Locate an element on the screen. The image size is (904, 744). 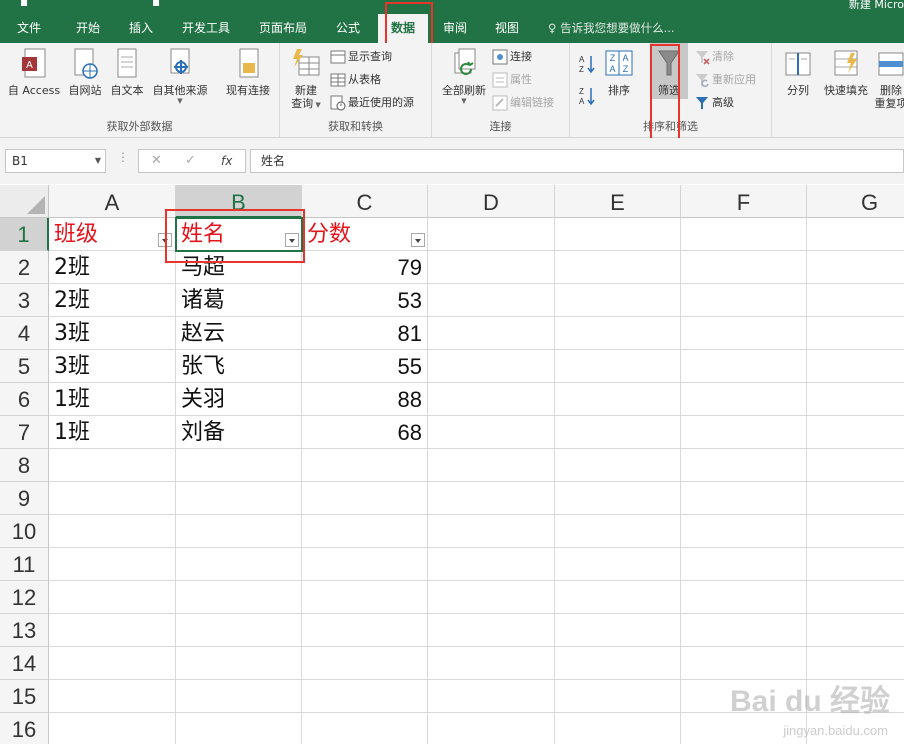
enter-check-icon: ✓ is located at coordinates (190, 160).